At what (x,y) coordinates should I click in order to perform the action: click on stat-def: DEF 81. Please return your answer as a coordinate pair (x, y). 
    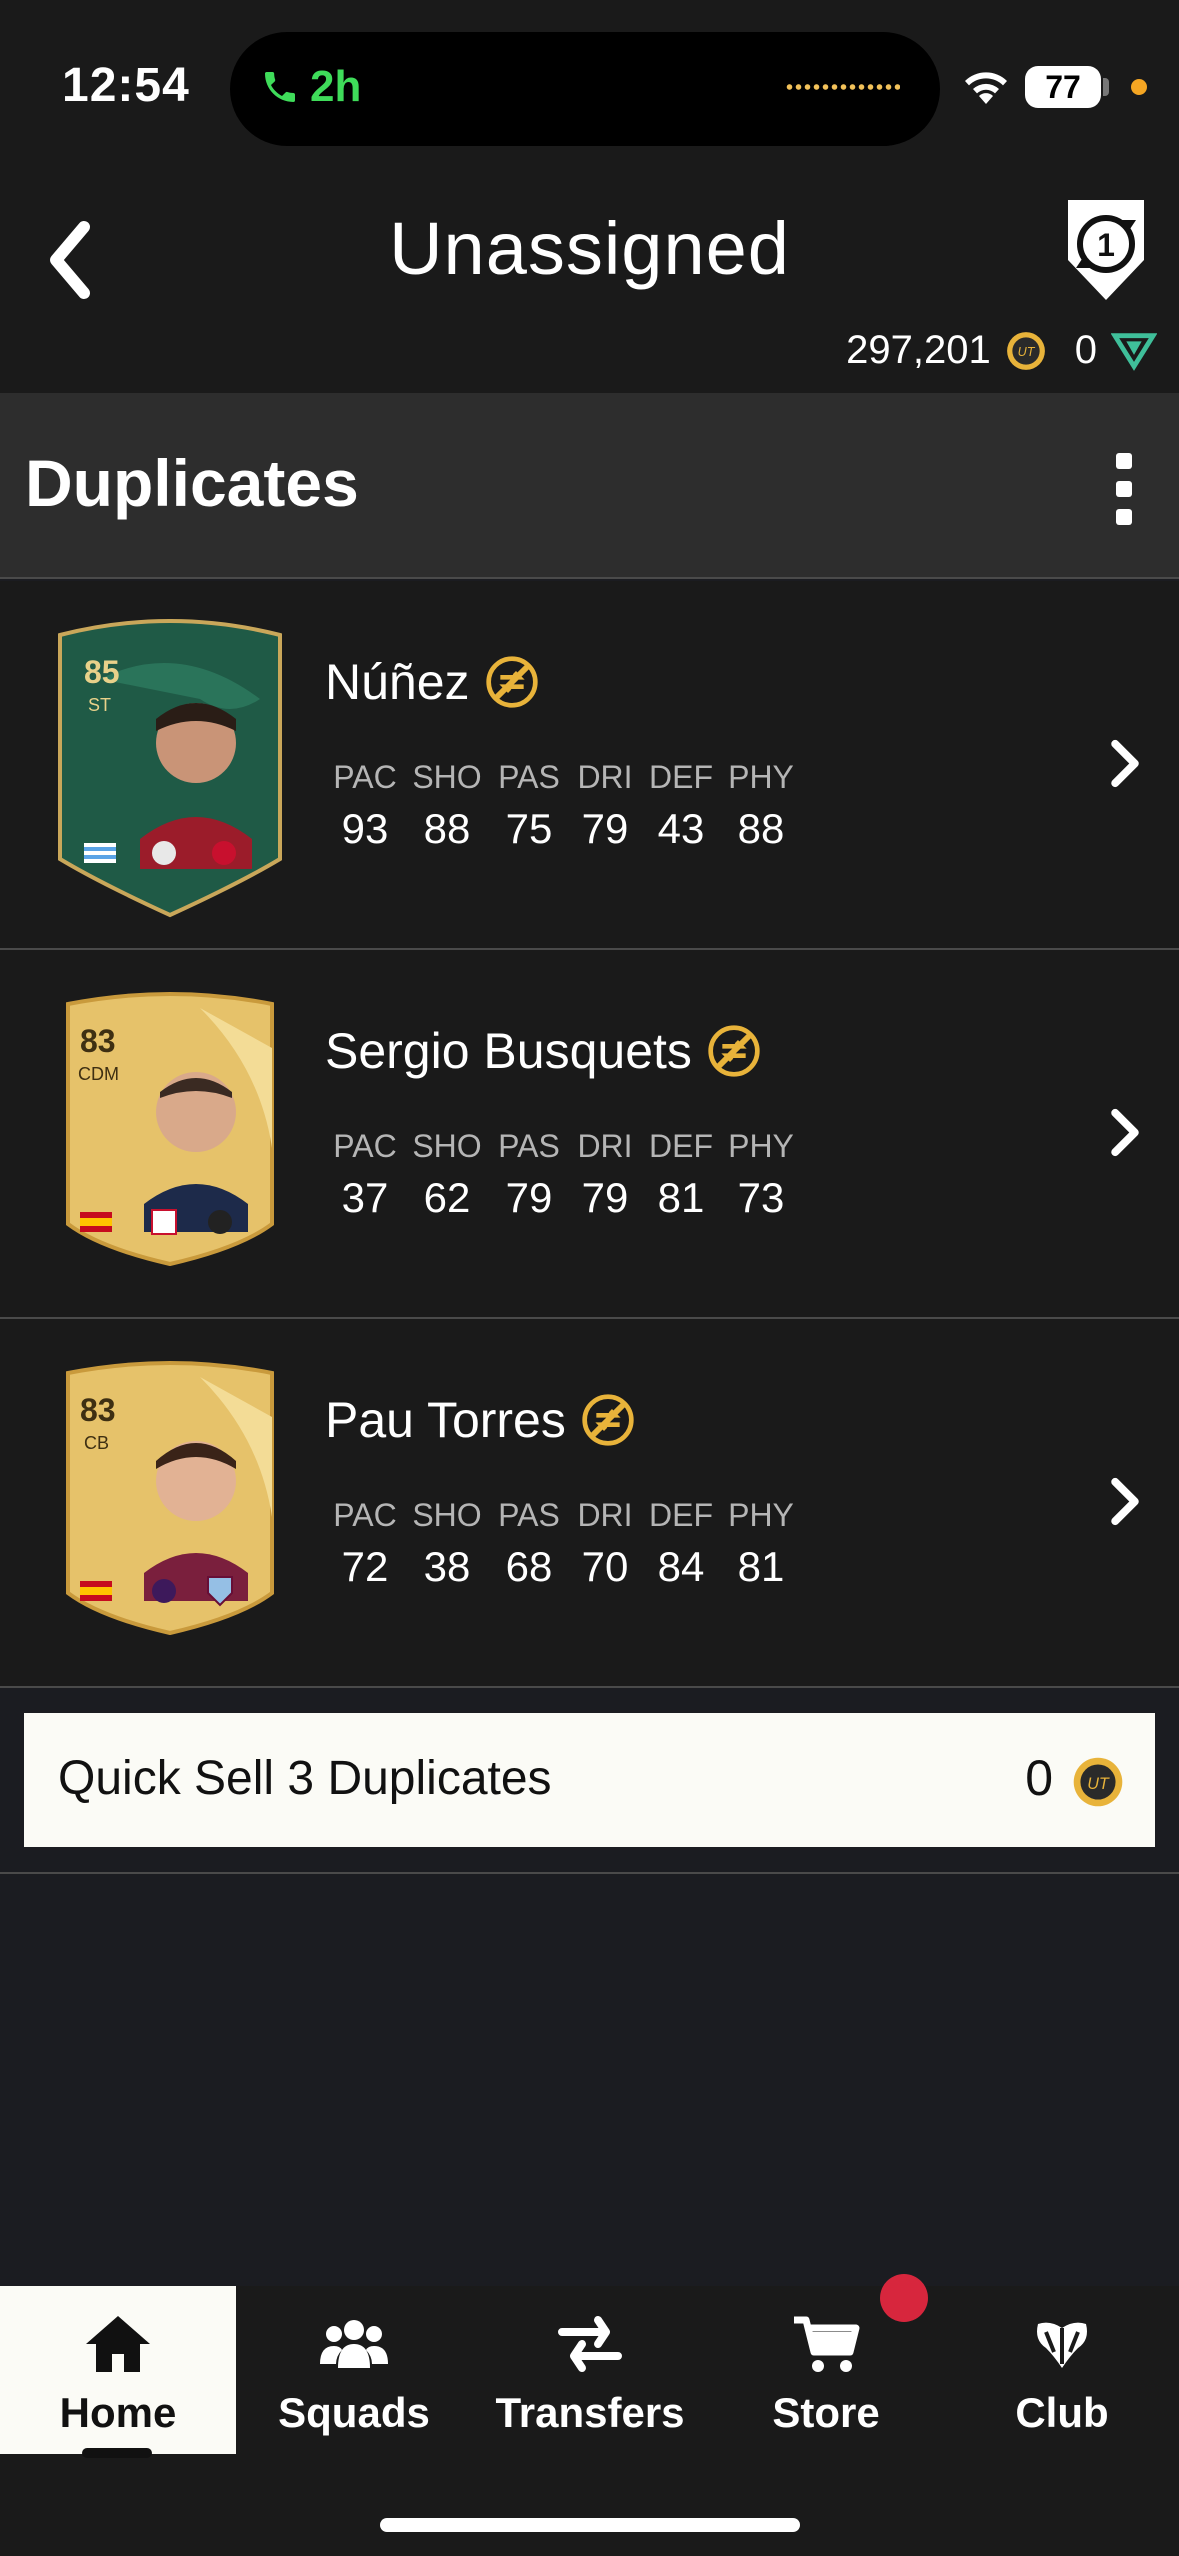
    Looking at the image, I should click on (681, 1174).